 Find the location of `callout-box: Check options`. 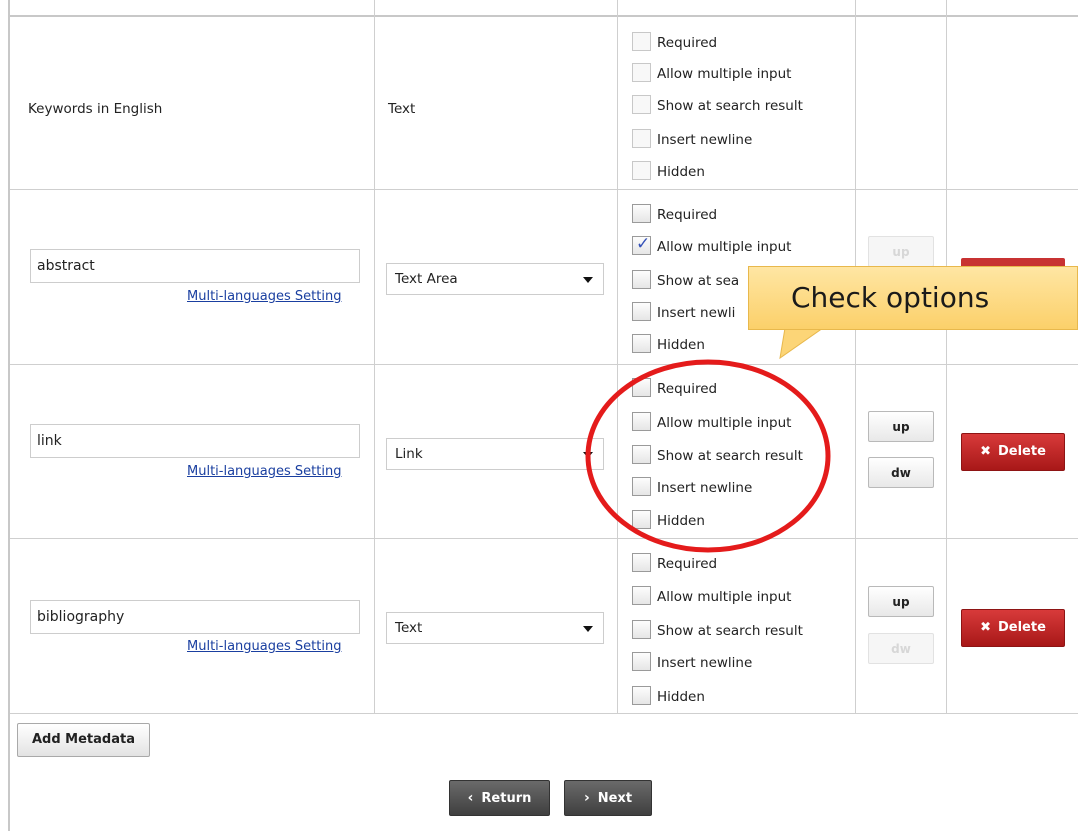

callout-box: Check options is located at coordinates (913, 298).